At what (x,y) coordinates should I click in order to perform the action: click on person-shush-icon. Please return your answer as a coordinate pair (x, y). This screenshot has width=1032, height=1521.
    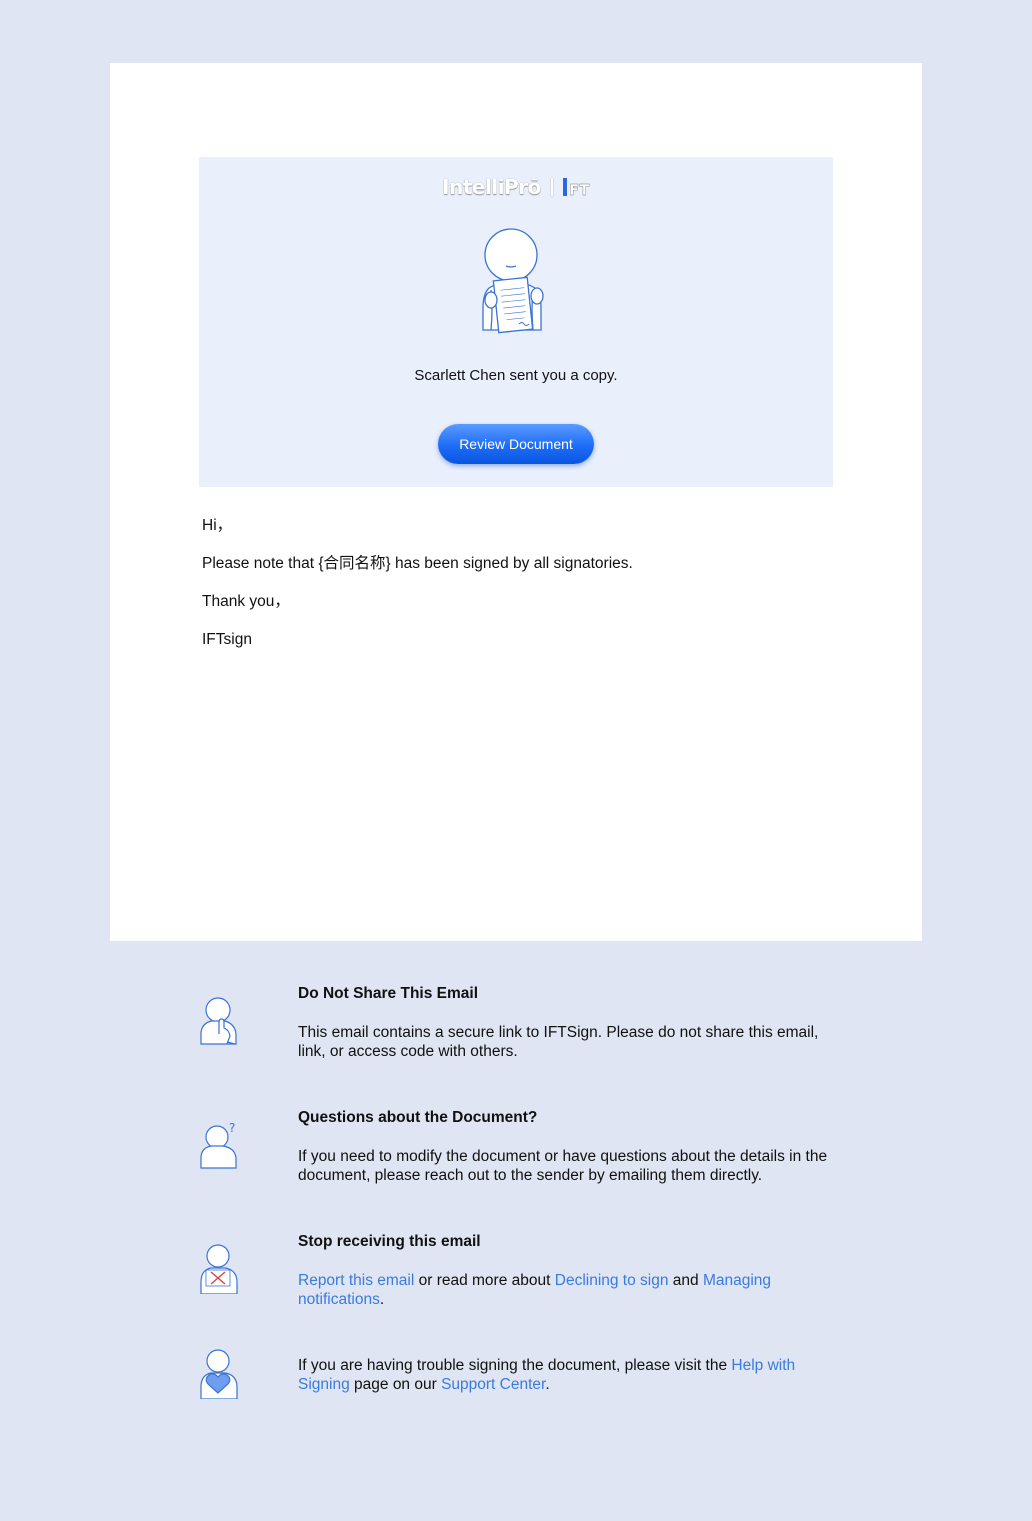
    Looking at the image, I should click on (218, 1021).